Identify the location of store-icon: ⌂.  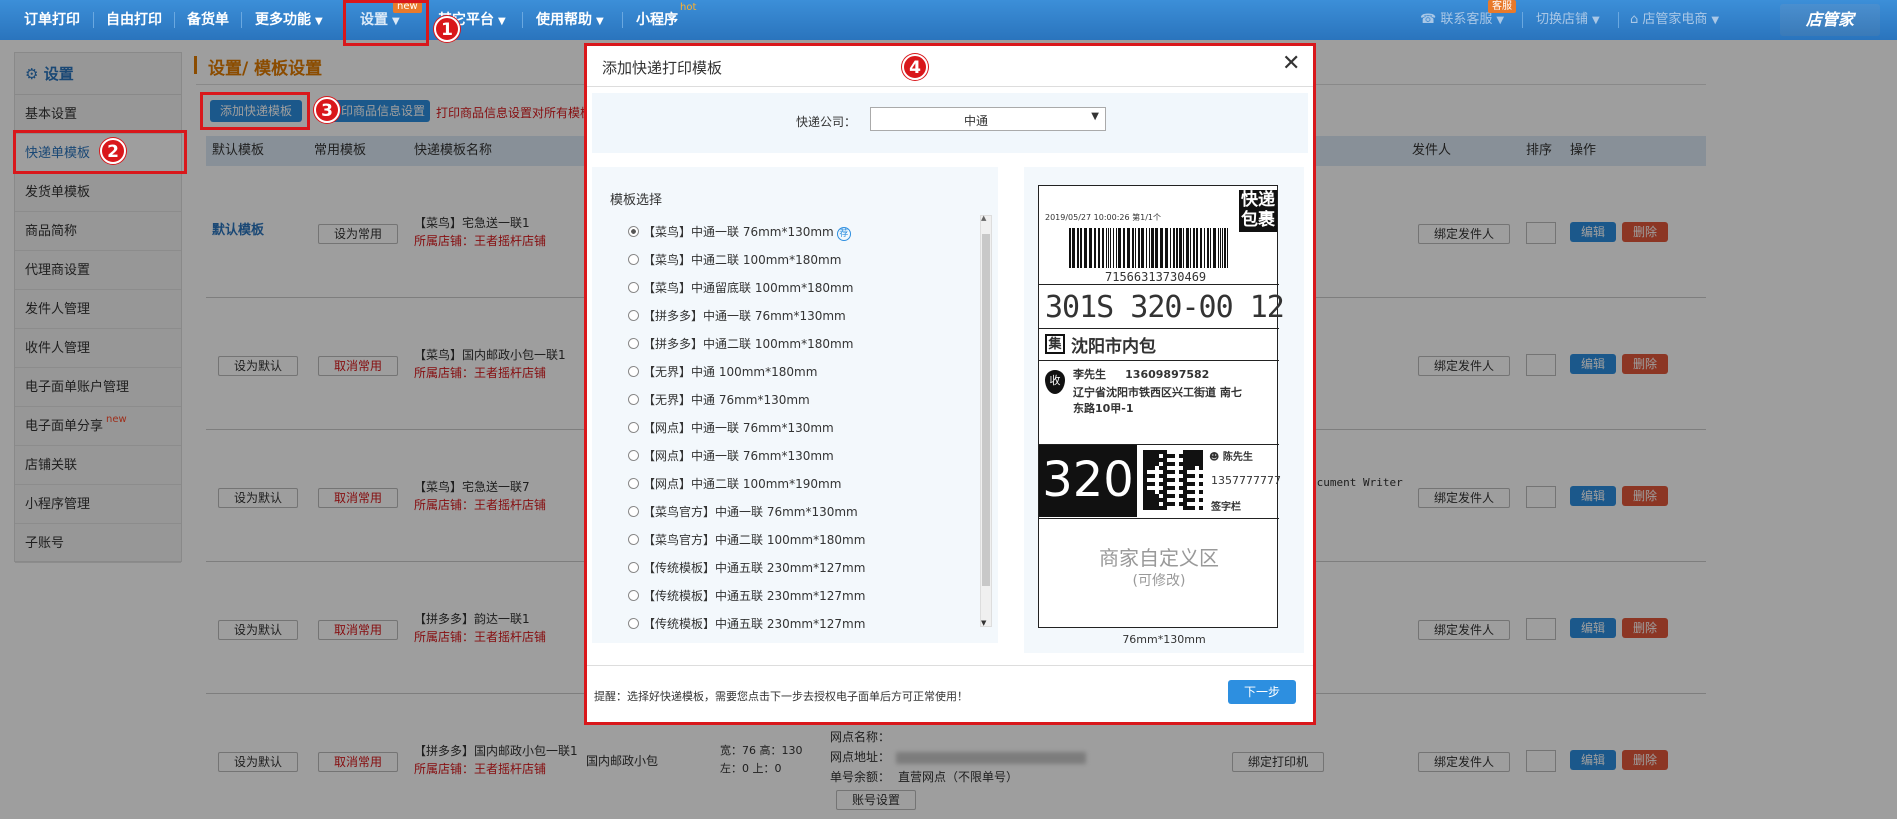
(1634, 19).